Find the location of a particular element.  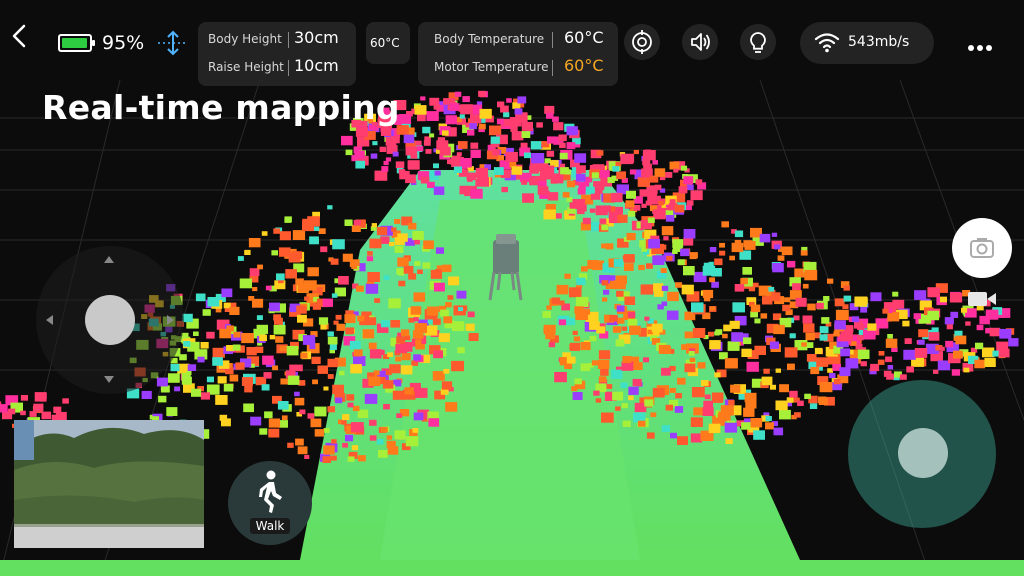

volume-icon is located at coordinates (700, 42).